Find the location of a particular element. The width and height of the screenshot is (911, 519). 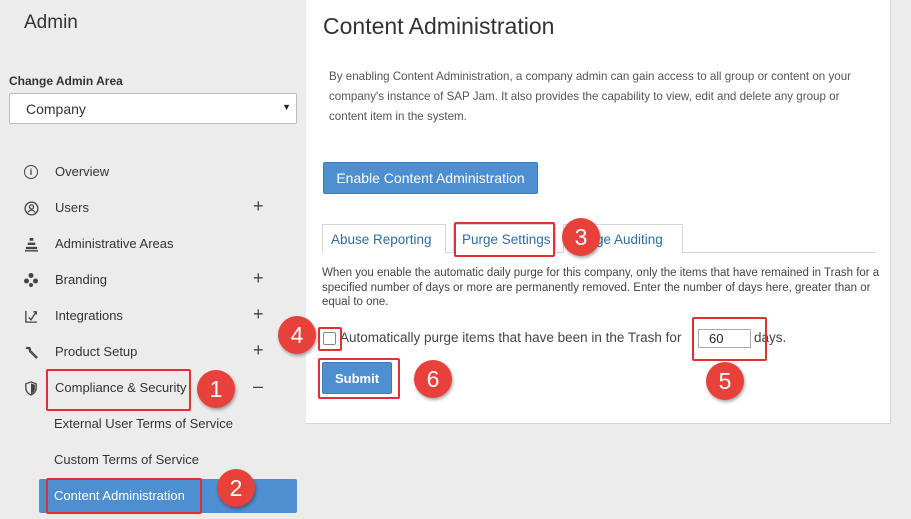

purge-days-suffix: days. is located at coordinates (770, 337).